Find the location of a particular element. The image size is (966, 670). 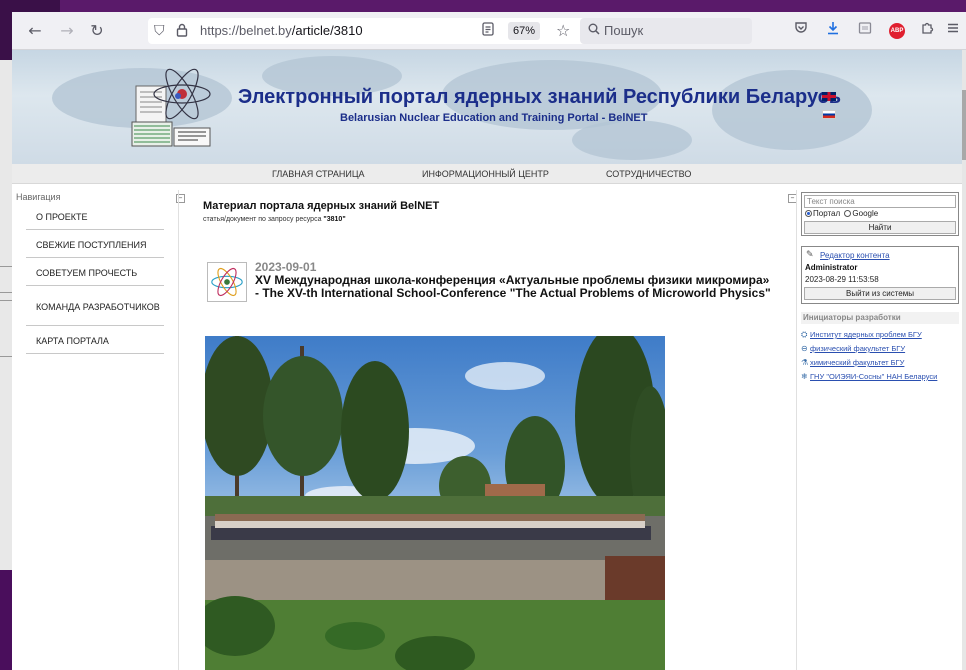

reload-icon: ↻ is located at coordinates (97, 31).